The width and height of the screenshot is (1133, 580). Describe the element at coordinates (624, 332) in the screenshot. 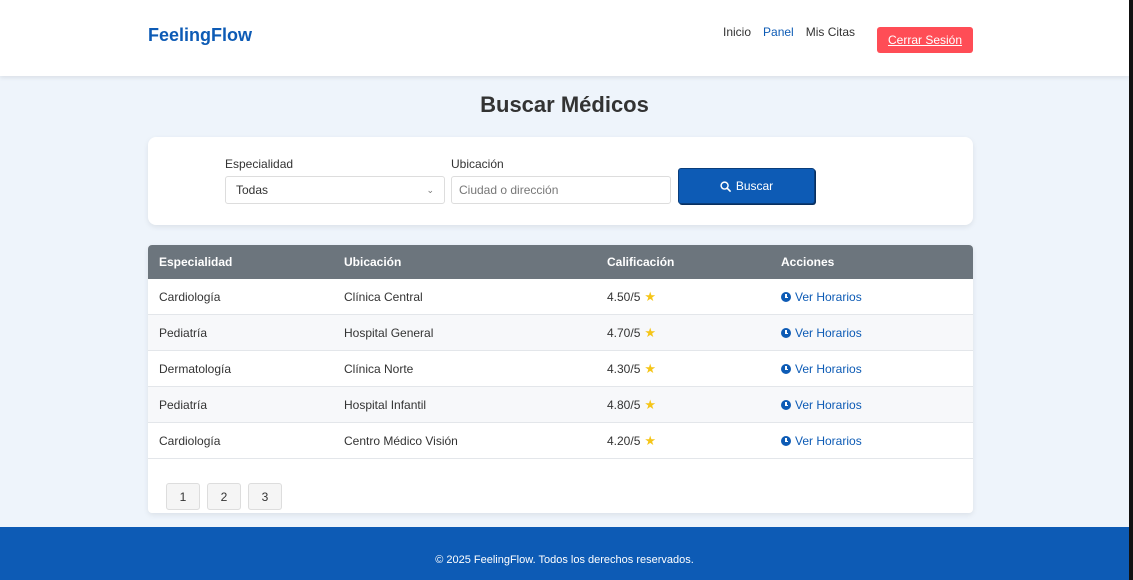

I see `rating-value: 4.70/5` at that location.